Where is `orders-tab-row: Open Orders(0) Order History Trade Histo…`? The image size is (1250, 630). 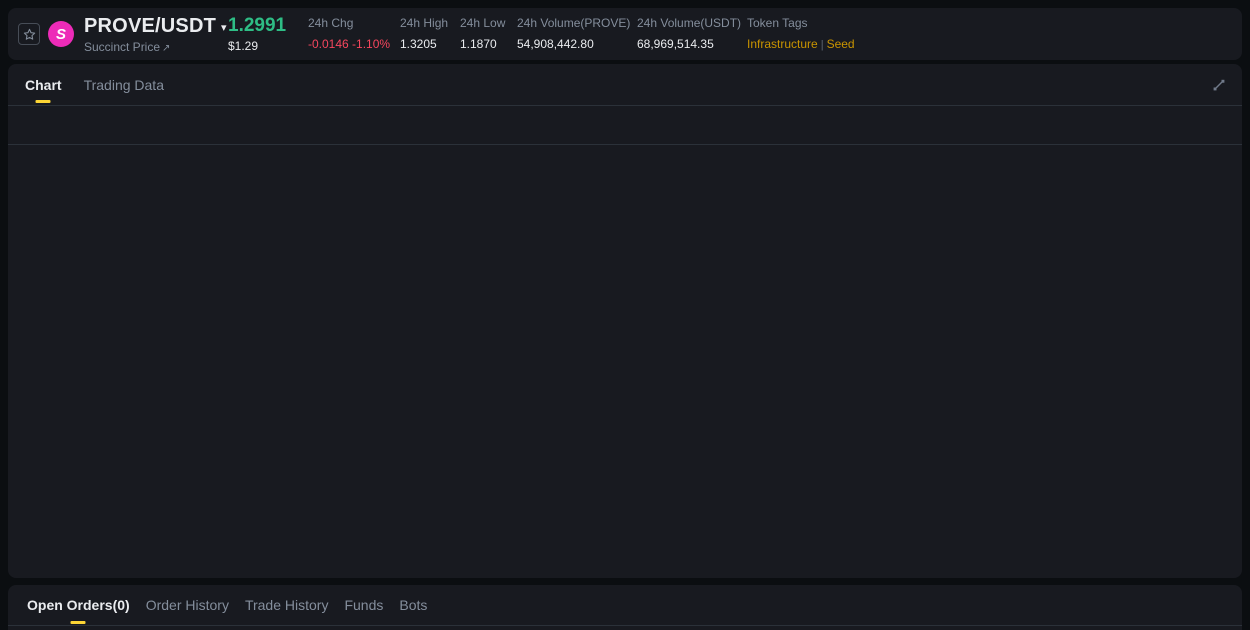 orders-tab-row: Open Orders(0) Order History Trade Histo… is located at coordinates (625, 605).